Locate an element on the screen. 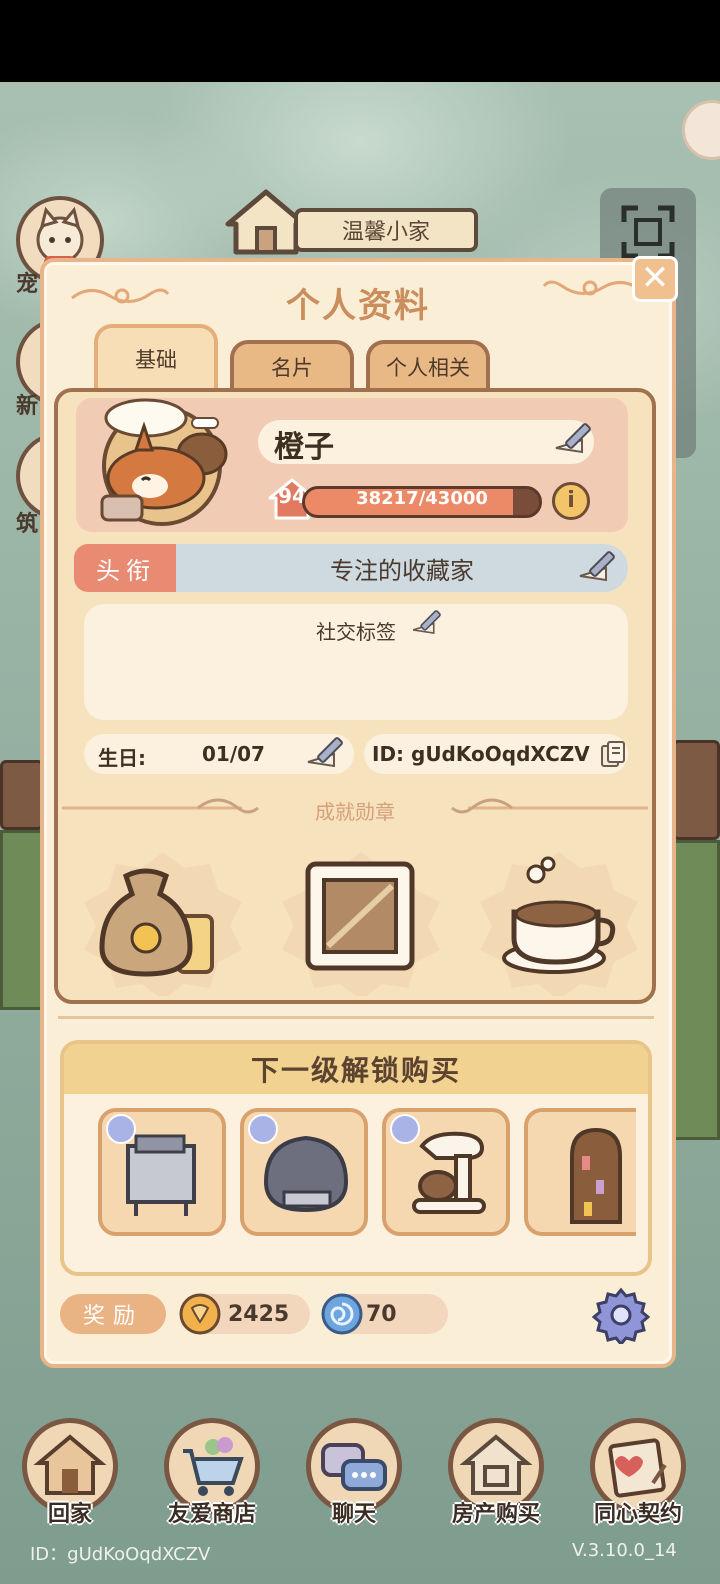  nav-property-label: 房产购买 is located at coordinates (495, 1514).